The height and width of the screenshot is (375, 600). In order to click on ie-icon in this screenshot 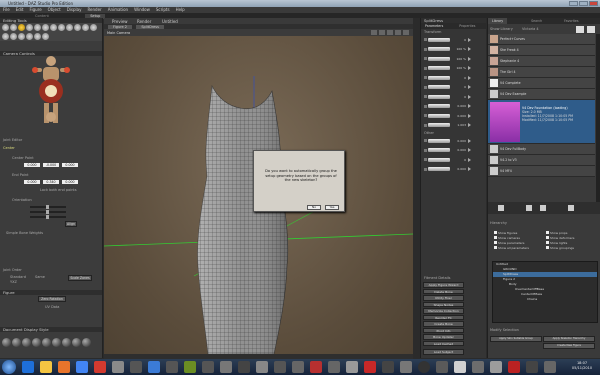, I will do `click(28, 367)`.